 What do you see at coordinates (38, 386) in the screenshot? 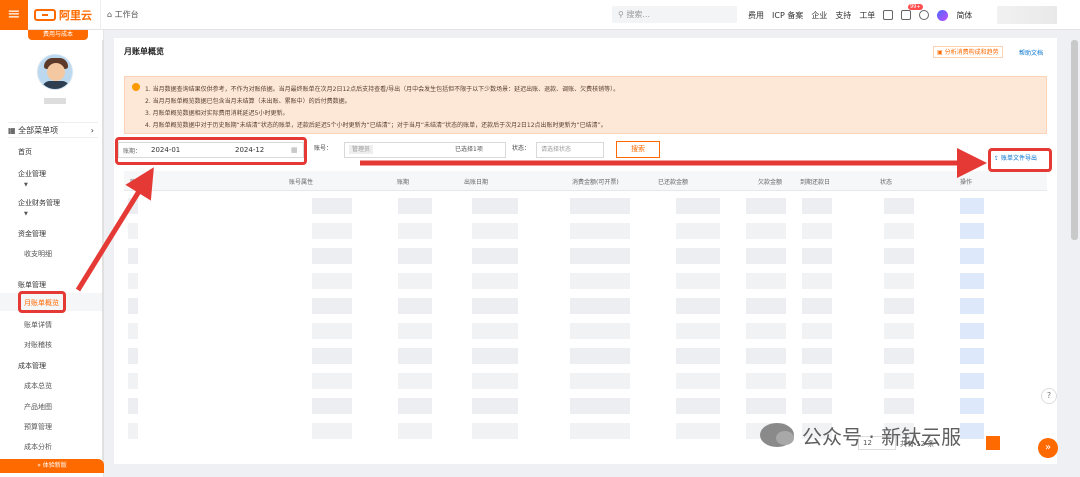
I see `sidebar-item-cost-overview: 成本总览` at bounding box center [38, 386].